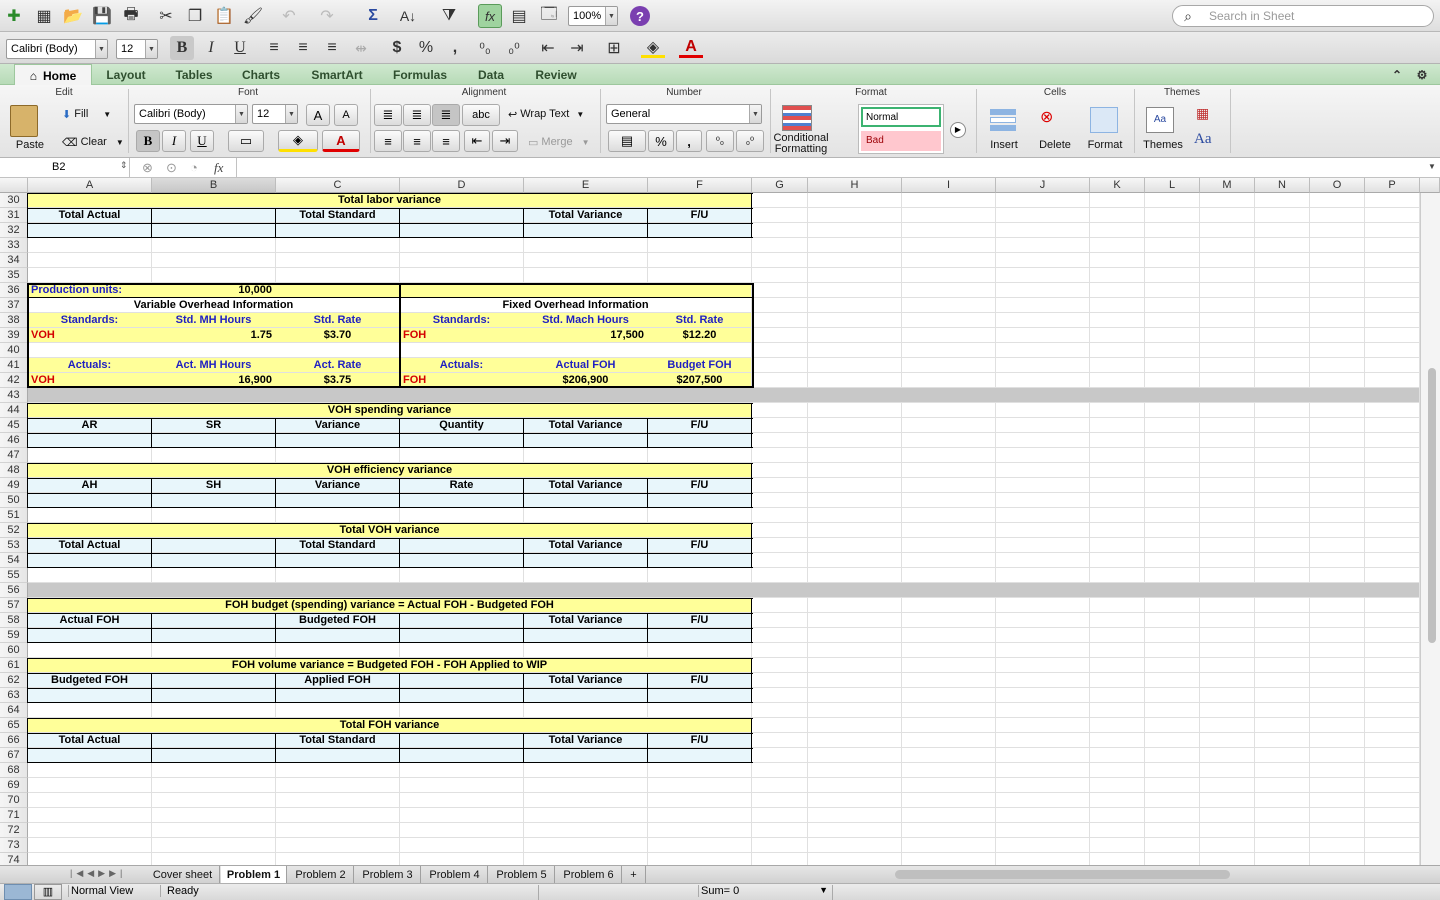 The width and height of the screenshot is (1440, 900). What do you see at coordinates (337, 335) in the screenshot?
I see `info-value: $3.70` at bounding box center [337, 335].